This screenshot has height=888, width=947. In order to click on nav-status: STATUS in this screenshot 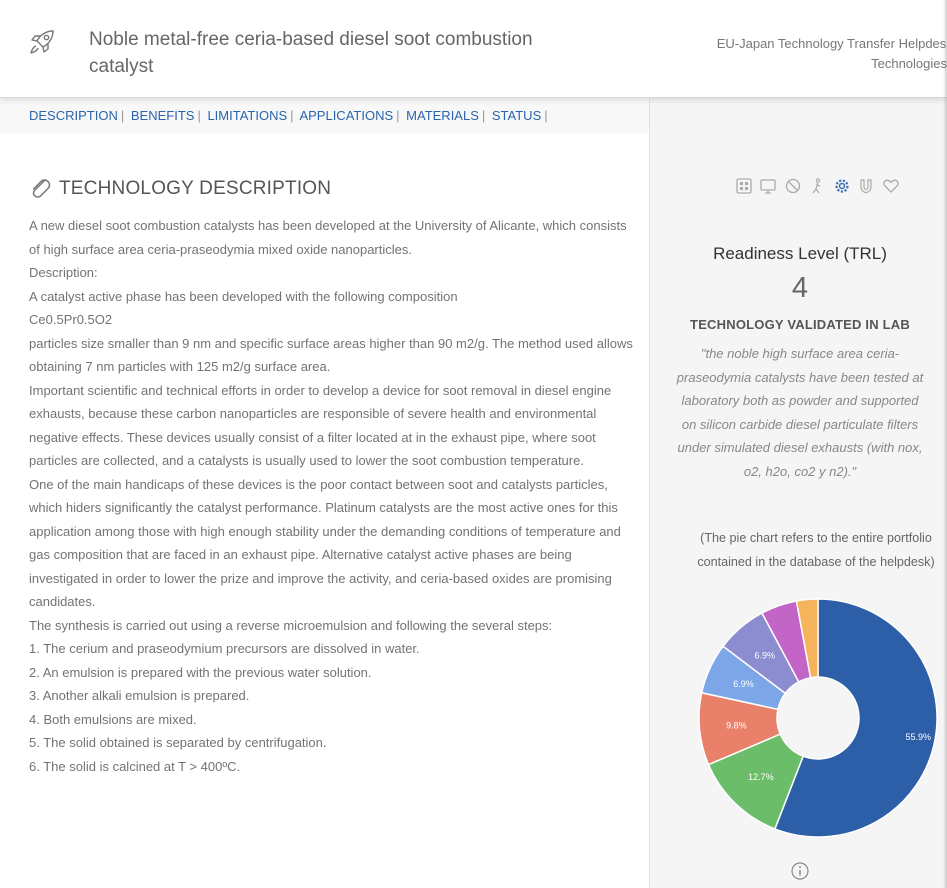, I will do `click(516, 115)`.